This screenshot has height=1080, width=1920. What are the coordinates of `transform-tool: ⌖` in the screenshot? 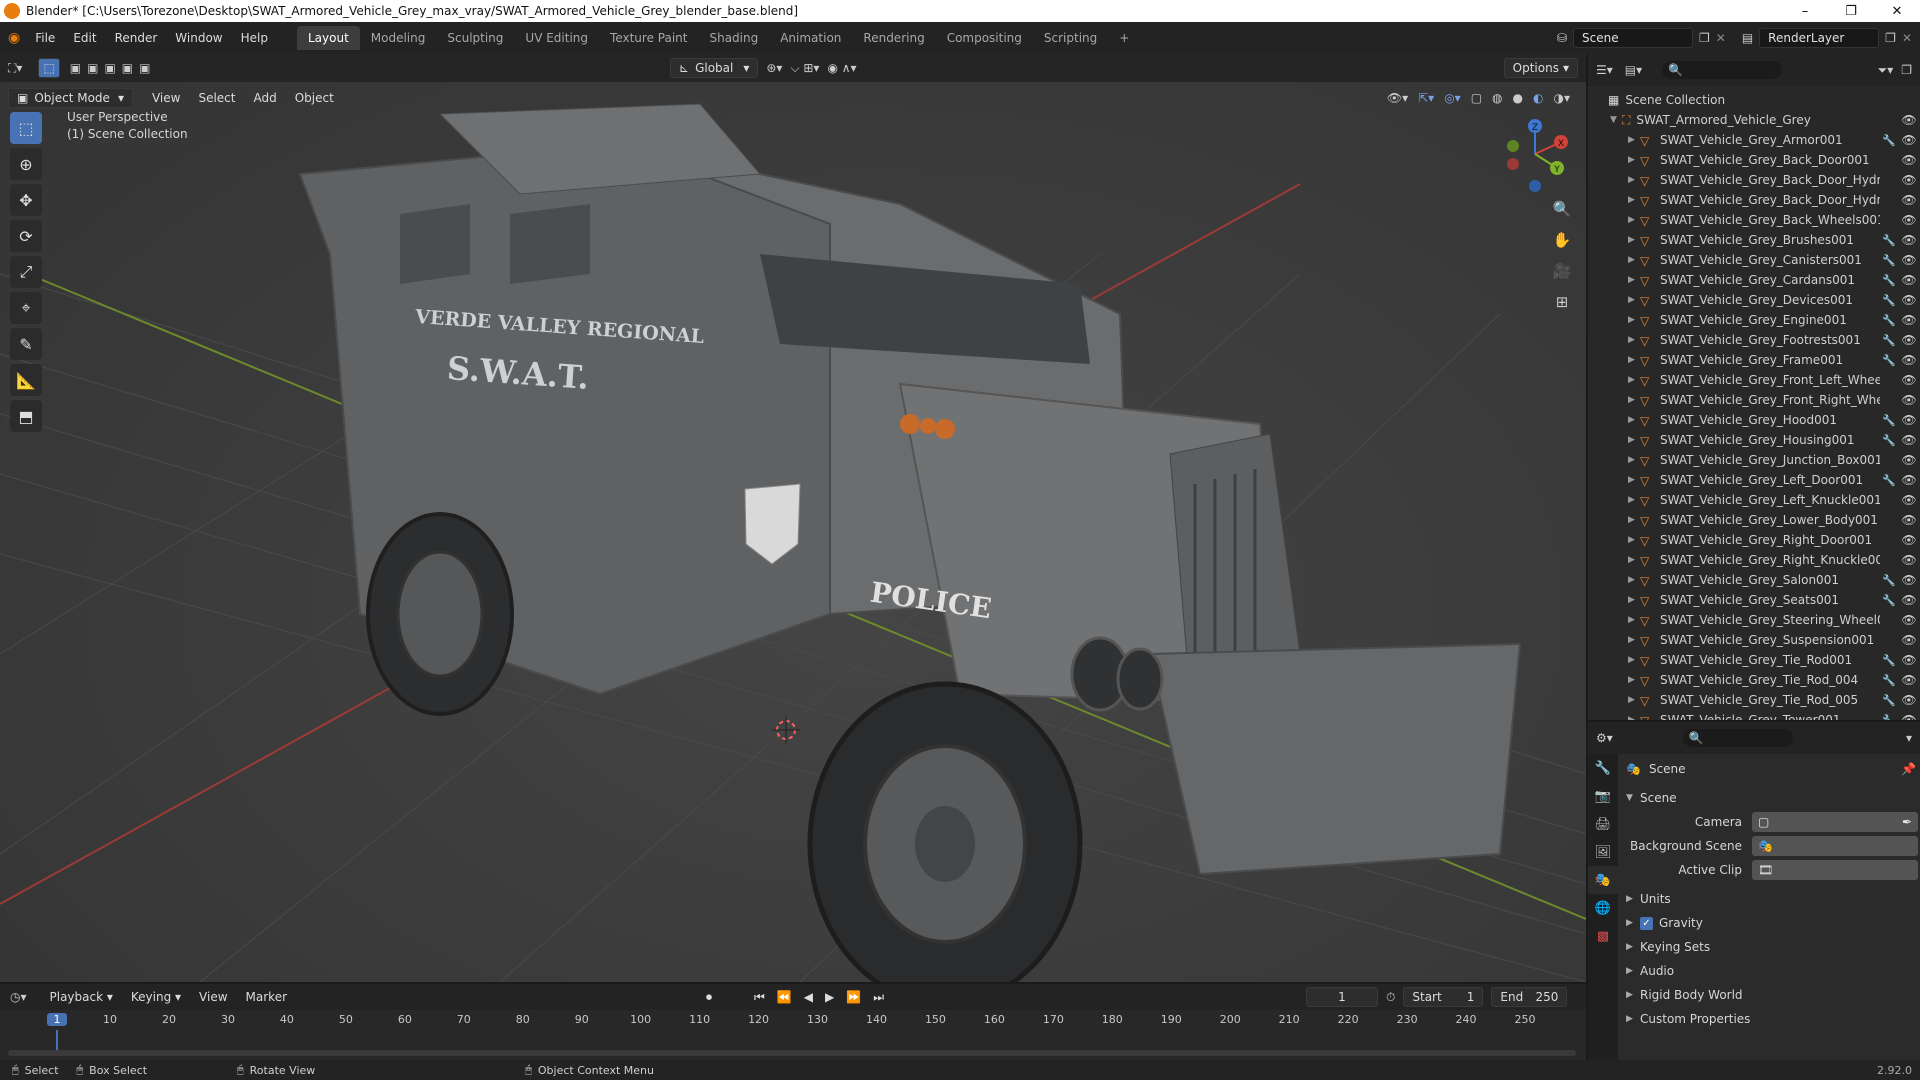 It's located at (26, 308).